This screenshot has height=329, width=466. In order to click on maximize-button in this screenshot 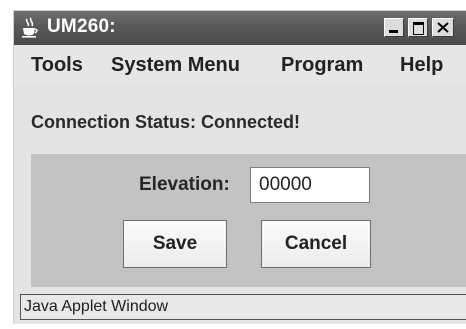, I will do `click(418, 27)`.